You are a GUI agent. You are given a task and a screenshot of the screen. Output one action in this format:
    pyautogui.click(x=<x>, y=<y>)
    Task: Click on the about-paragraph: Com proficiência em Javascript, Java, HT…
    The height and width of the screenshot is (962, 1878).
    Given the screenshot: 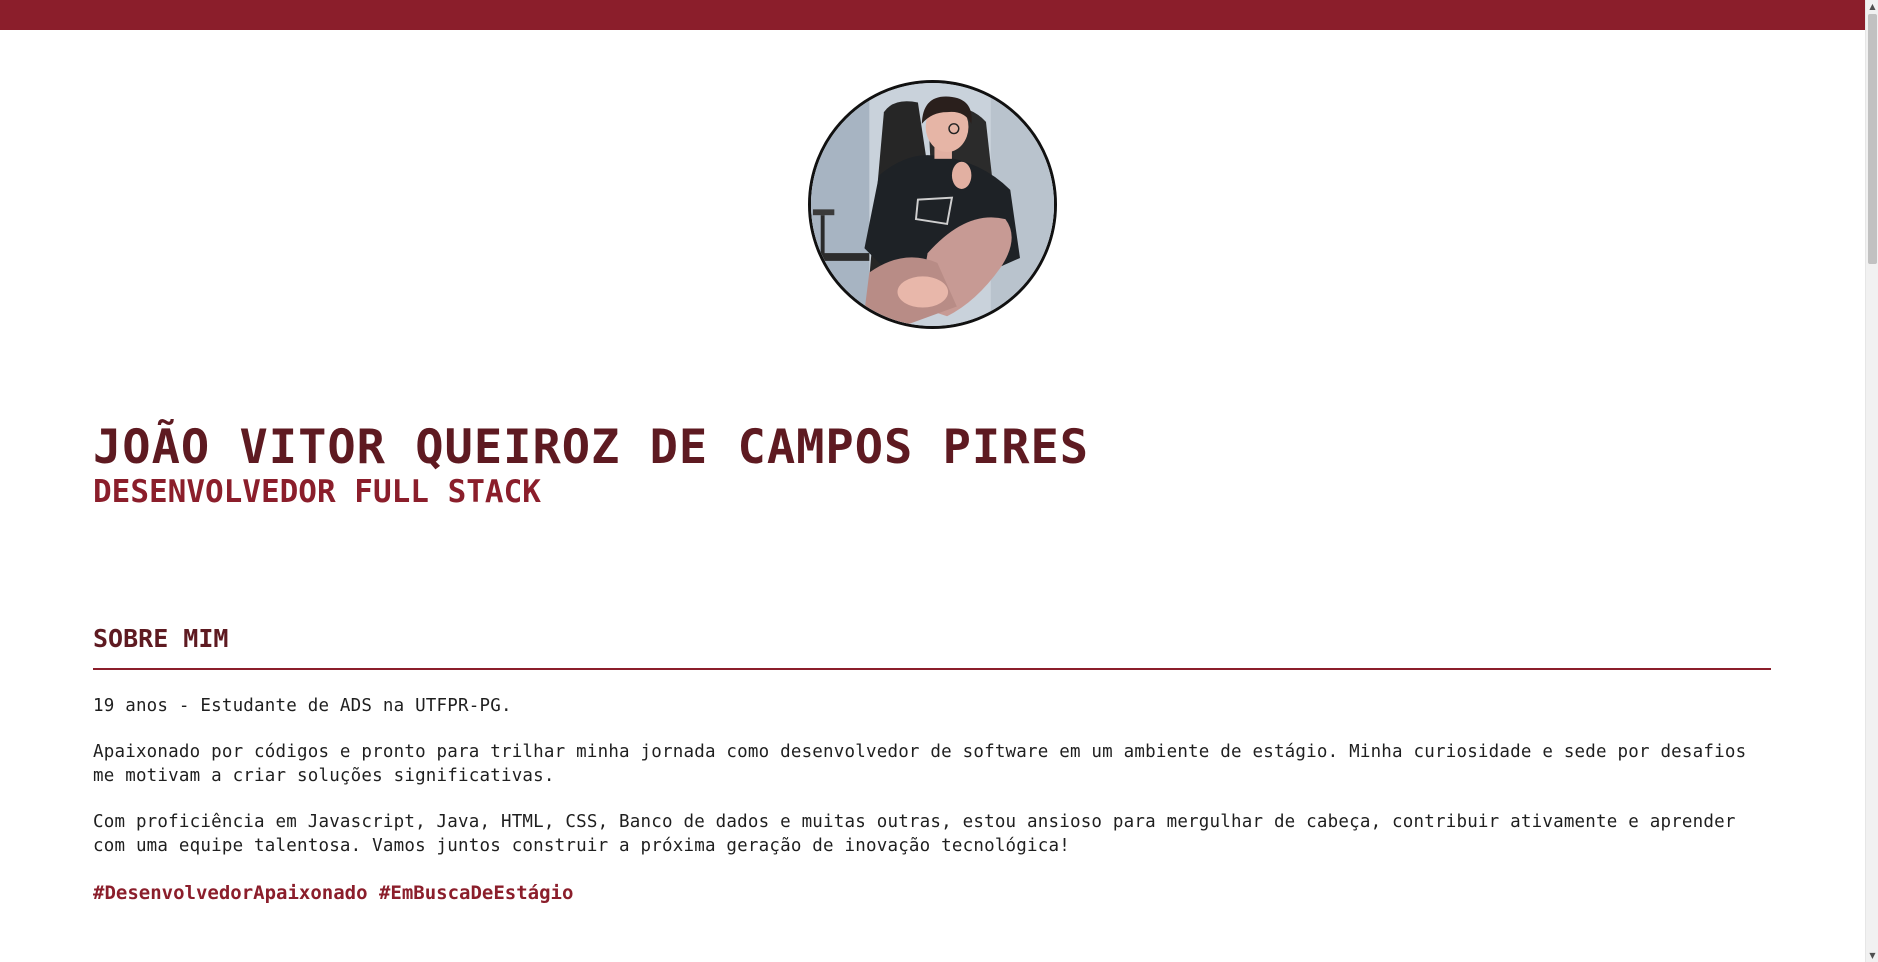 What is the action you would take?
    pyautogui.click(x=914, y=834)
    